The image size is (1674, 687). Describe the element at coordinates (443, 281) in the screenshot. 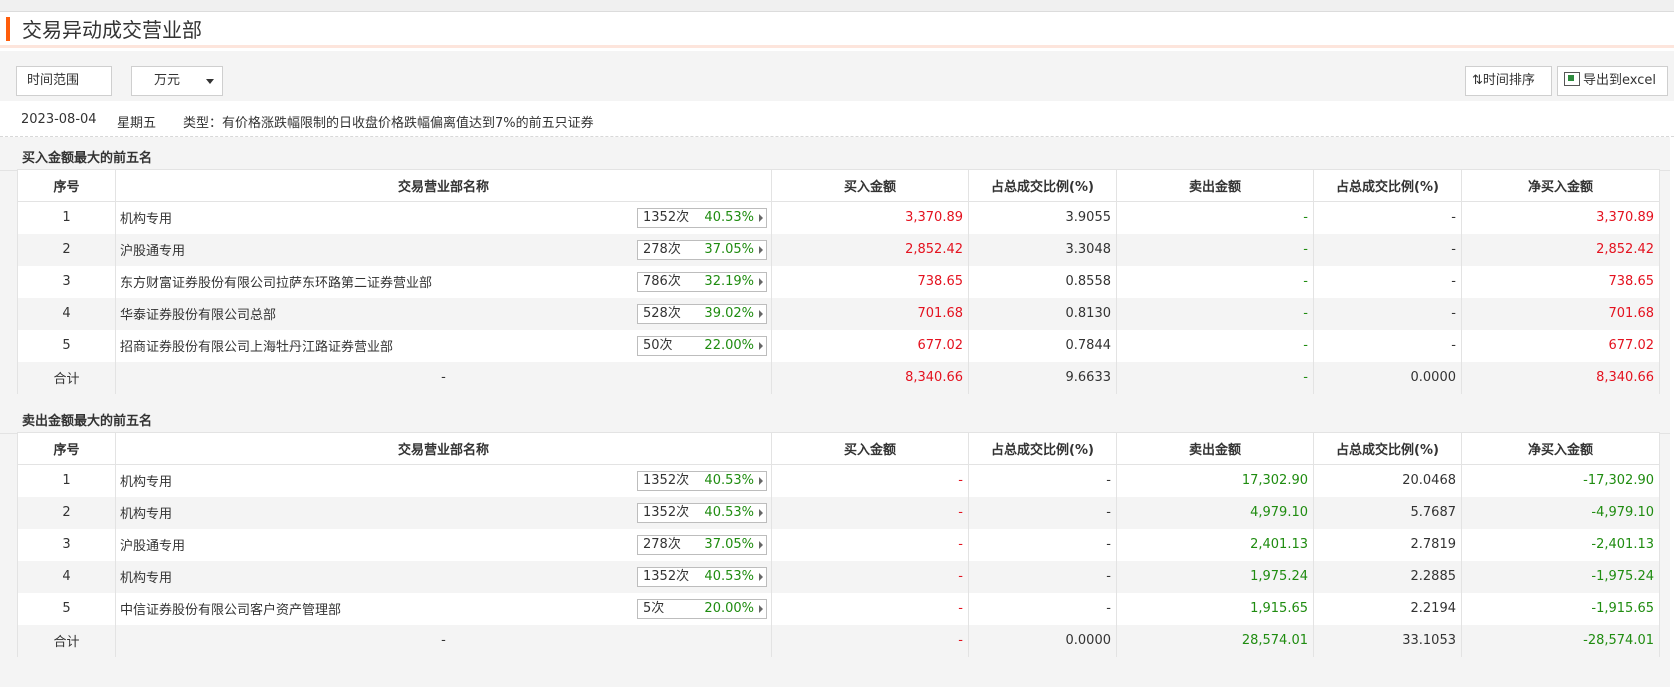

I see `branch-cell: 东方财富证券股份有限公司拉萨东环路第二证券营业部 786次 32.19%` at that location.